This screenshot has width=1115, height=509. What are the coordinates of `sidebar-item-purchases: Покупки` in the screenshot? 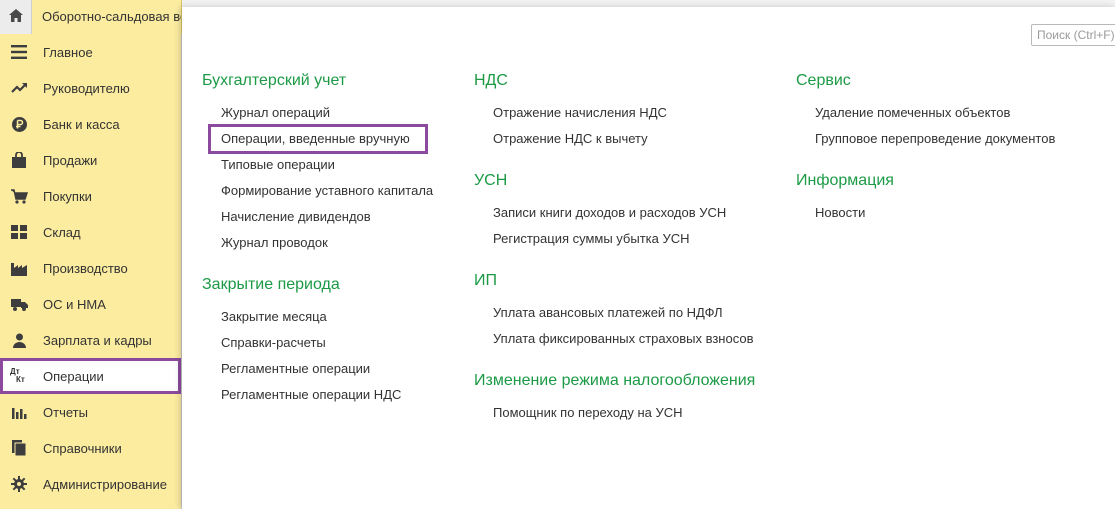 It's located at (90, 196).